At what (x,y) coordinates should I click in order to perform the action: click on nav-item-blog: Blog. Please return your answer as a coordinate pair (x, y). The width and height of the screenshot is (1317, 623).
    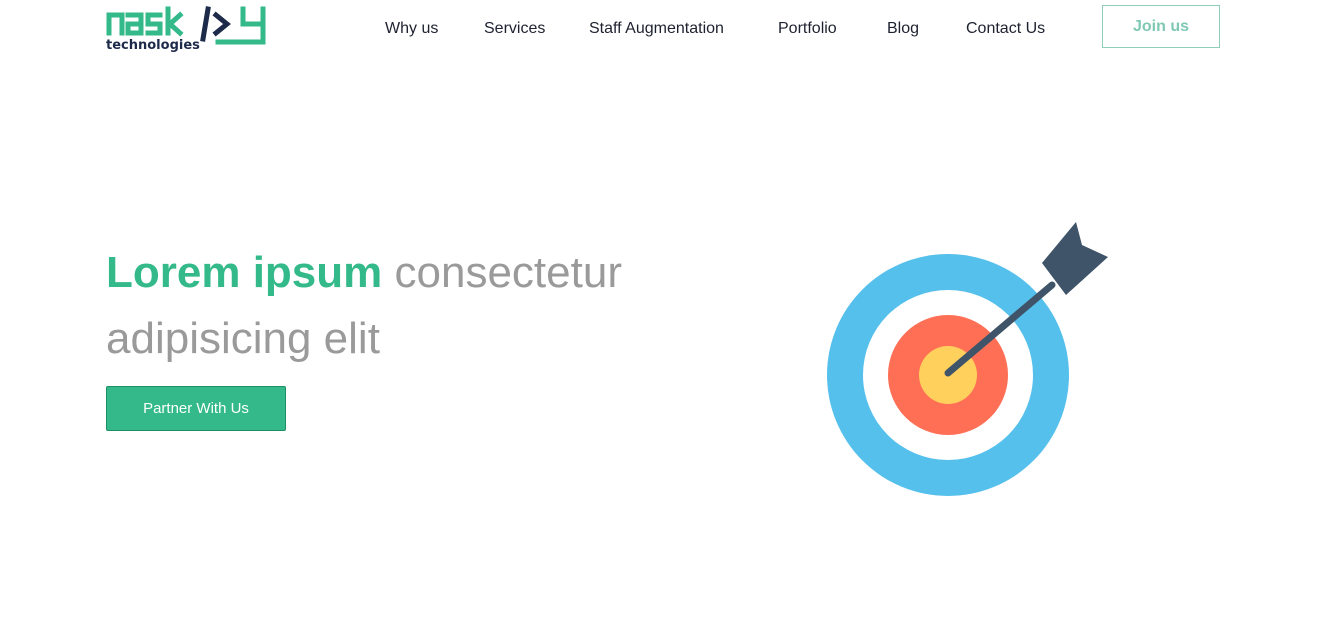
    Looking at the image, I should click on (903, 29).